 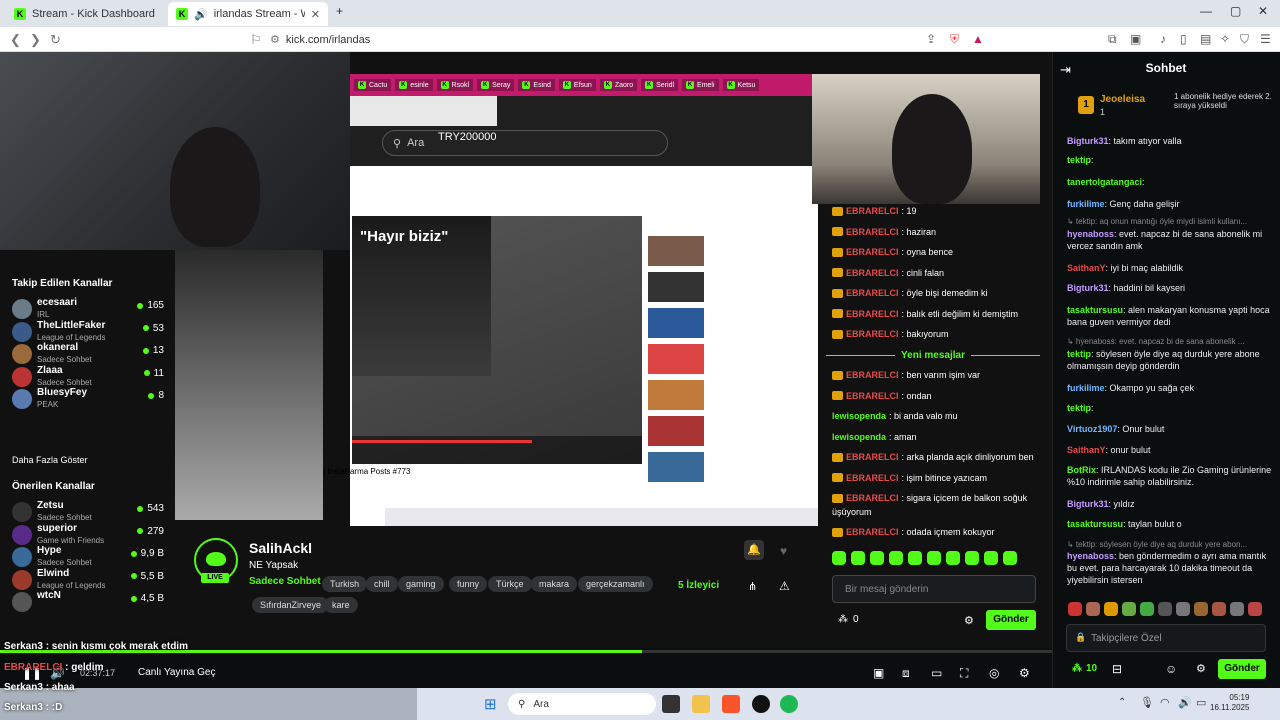 I want to click on fullscreen-icon: ⛶, so click(x=964, y=673).